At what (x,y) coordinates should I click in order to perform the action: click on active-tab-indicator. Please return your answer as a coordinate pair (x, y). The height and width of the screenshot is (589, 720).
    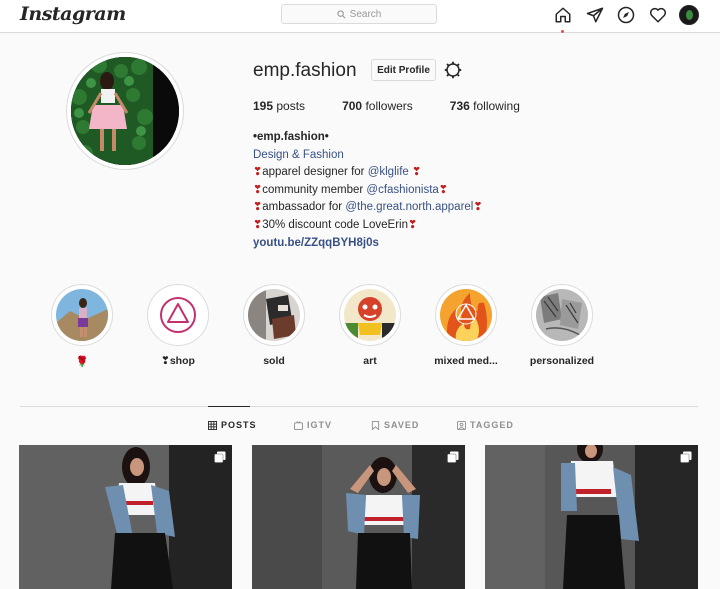
    Looking at the image, I should click on (229, 406).